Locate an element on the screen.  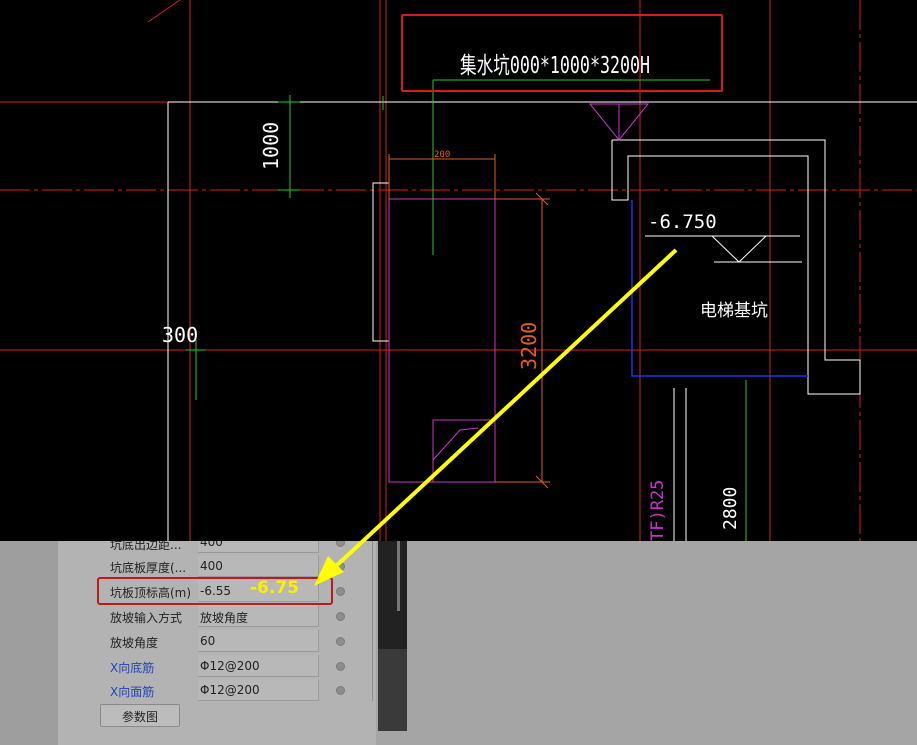
scrollbar-thumb is located at coordinates (398, 576).